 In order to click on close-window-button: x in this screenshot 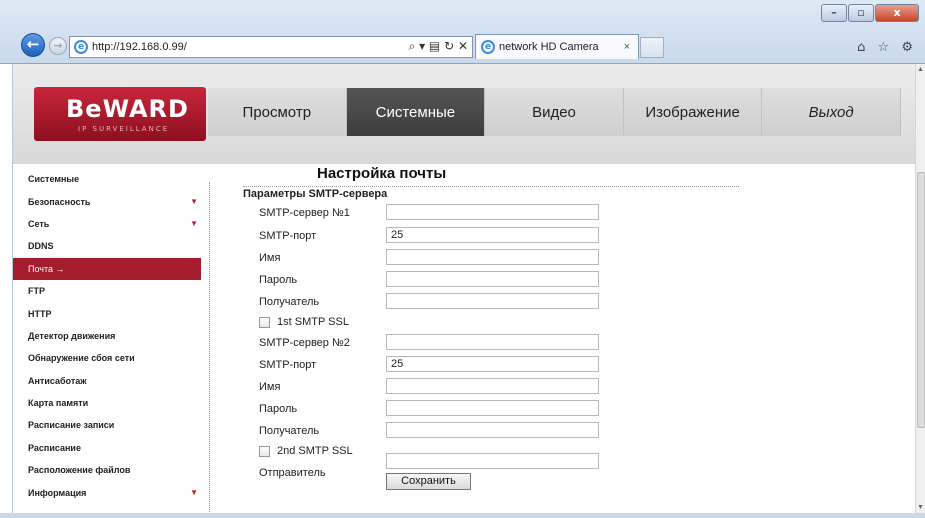, I will do `click(897, 13)`.